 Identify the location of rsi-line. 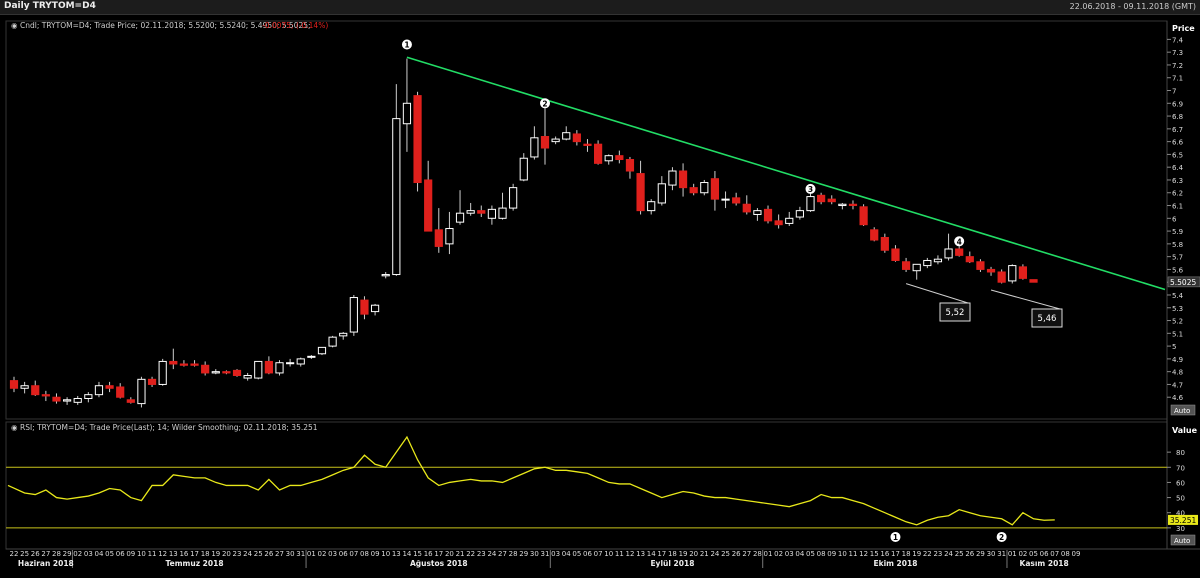
(531, 480).